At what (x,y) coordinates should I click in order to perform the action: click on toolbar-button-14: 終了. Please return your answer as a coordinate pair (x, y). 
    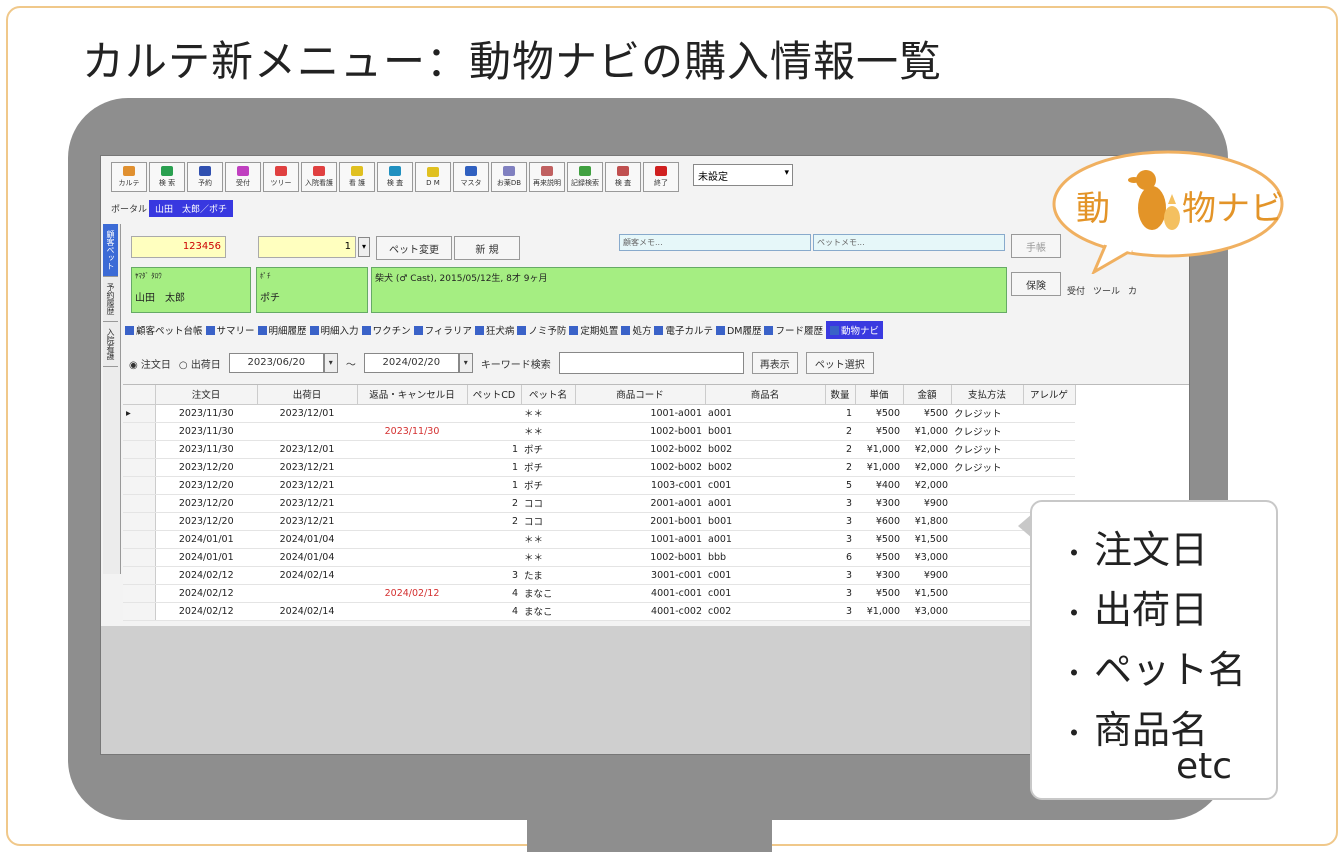
    Looking at the image, I should click on (661, 177).